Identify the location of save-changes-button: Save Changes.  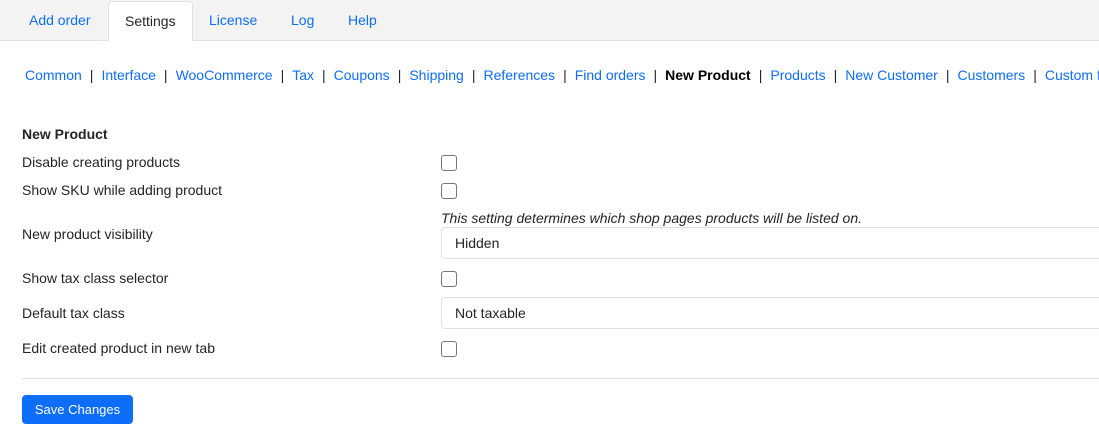
(77, 409).